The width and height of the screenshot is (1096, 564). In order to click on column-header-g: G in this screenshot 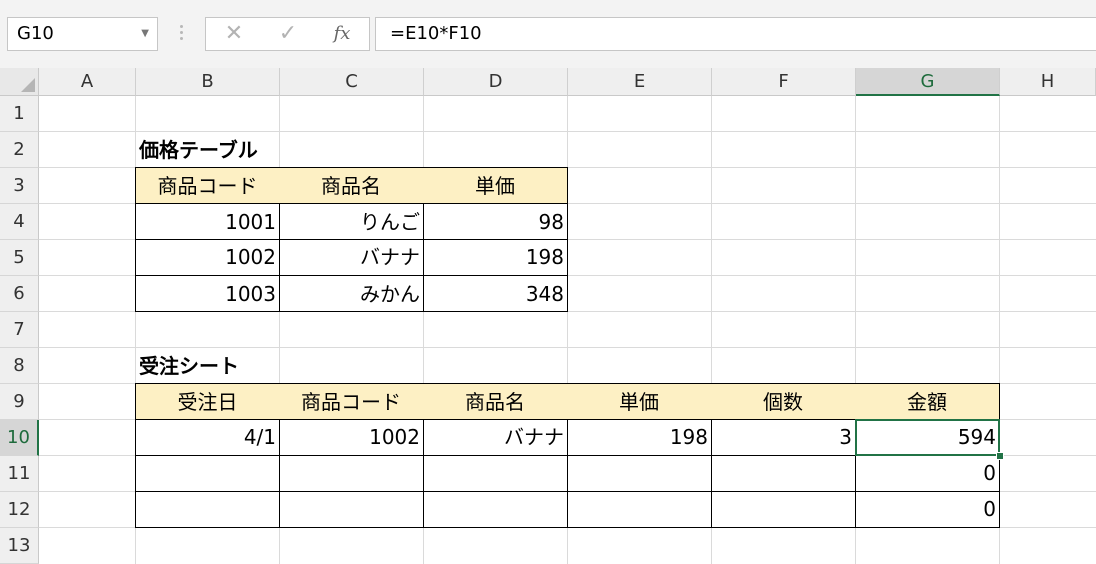, I will do `click(928, 82)`.